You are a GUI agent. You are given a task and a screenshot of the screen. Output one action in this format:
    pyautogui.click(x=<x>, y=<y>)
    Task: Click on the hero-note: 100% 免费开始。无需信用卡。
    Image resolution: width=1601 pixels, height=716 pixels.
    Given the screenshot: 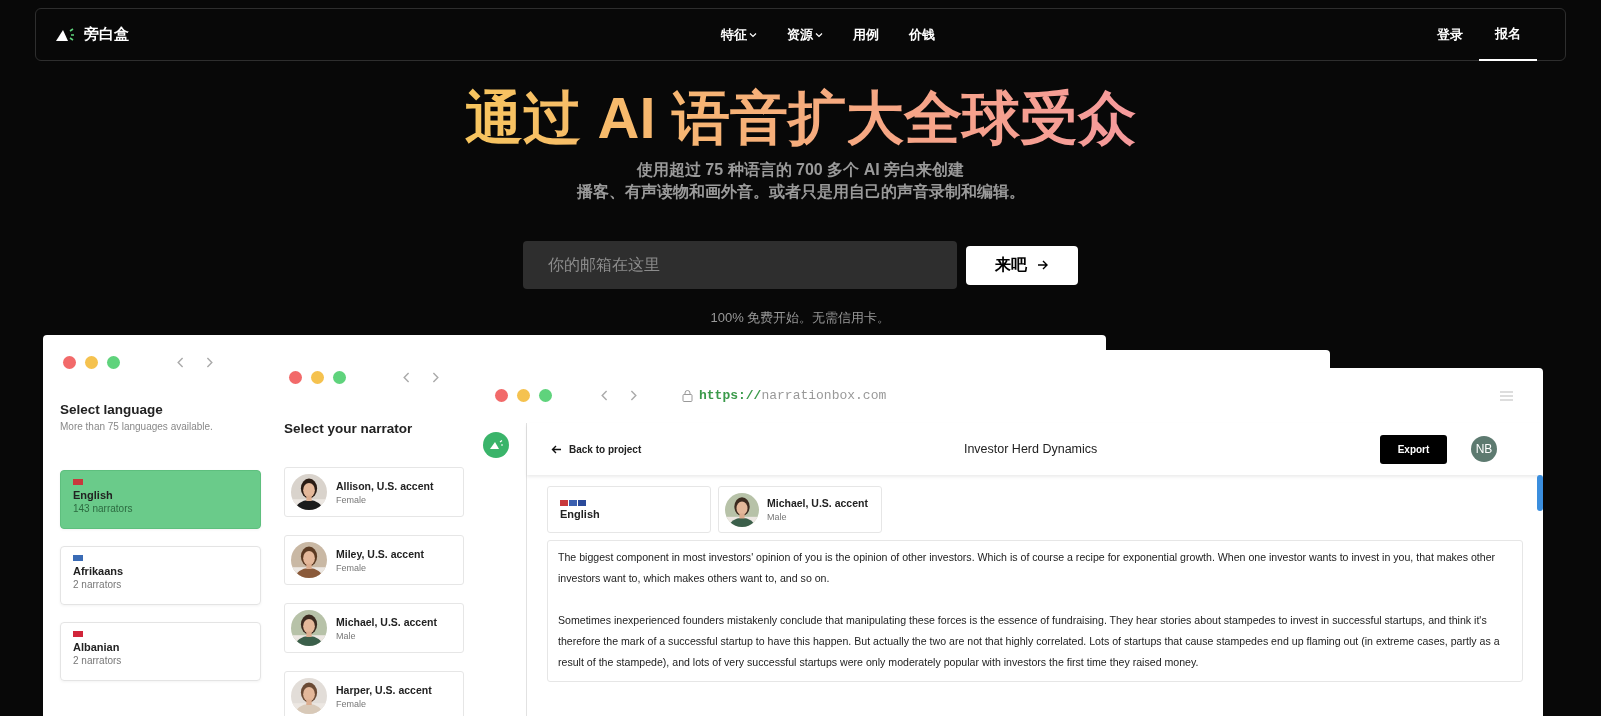 What is the action you would take?
    pyautogui.click(x=800, y=318)
    